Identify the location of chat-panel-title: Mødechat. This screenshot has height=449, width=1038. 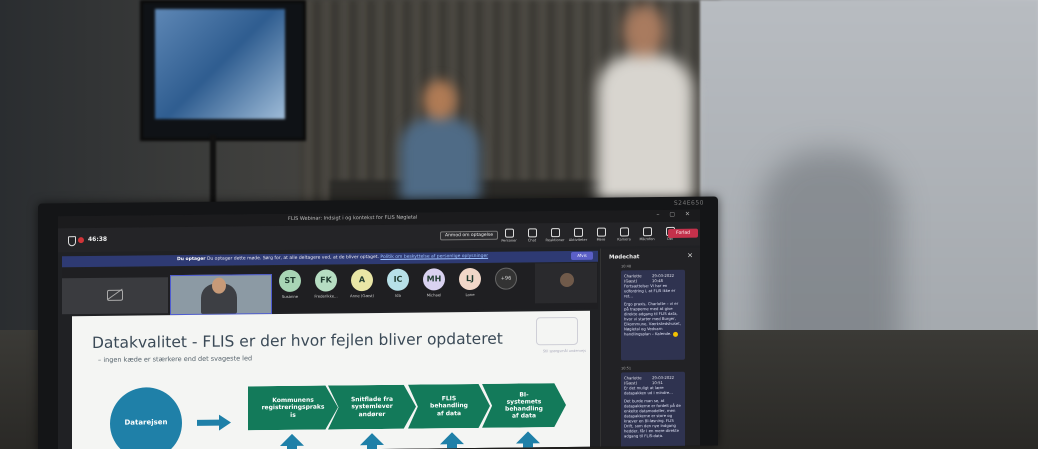
(624, 257).